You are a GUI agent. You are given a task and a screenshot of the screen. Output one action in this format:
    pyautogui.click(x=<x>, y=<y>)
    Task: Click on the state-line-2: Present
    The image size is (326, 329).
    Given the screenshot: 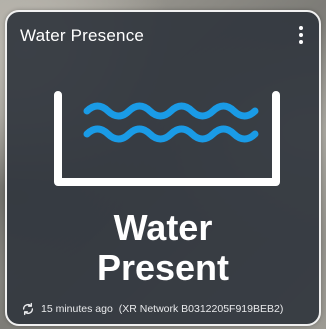 What is the action you would take?
    pyautogui.click(x=163, y=267)
    